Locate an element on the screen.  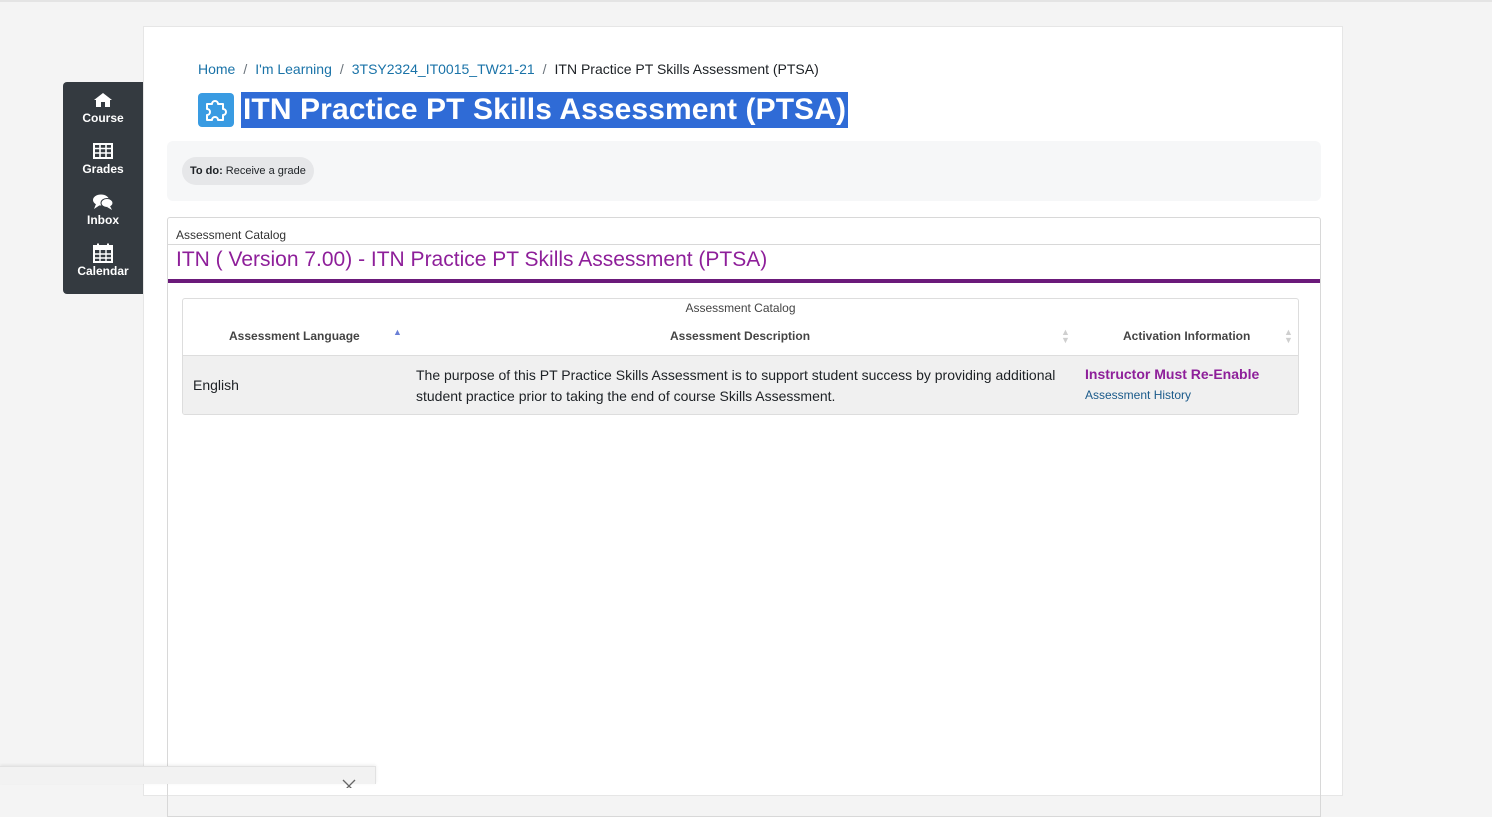
divider is located at coordinates (744, 244).